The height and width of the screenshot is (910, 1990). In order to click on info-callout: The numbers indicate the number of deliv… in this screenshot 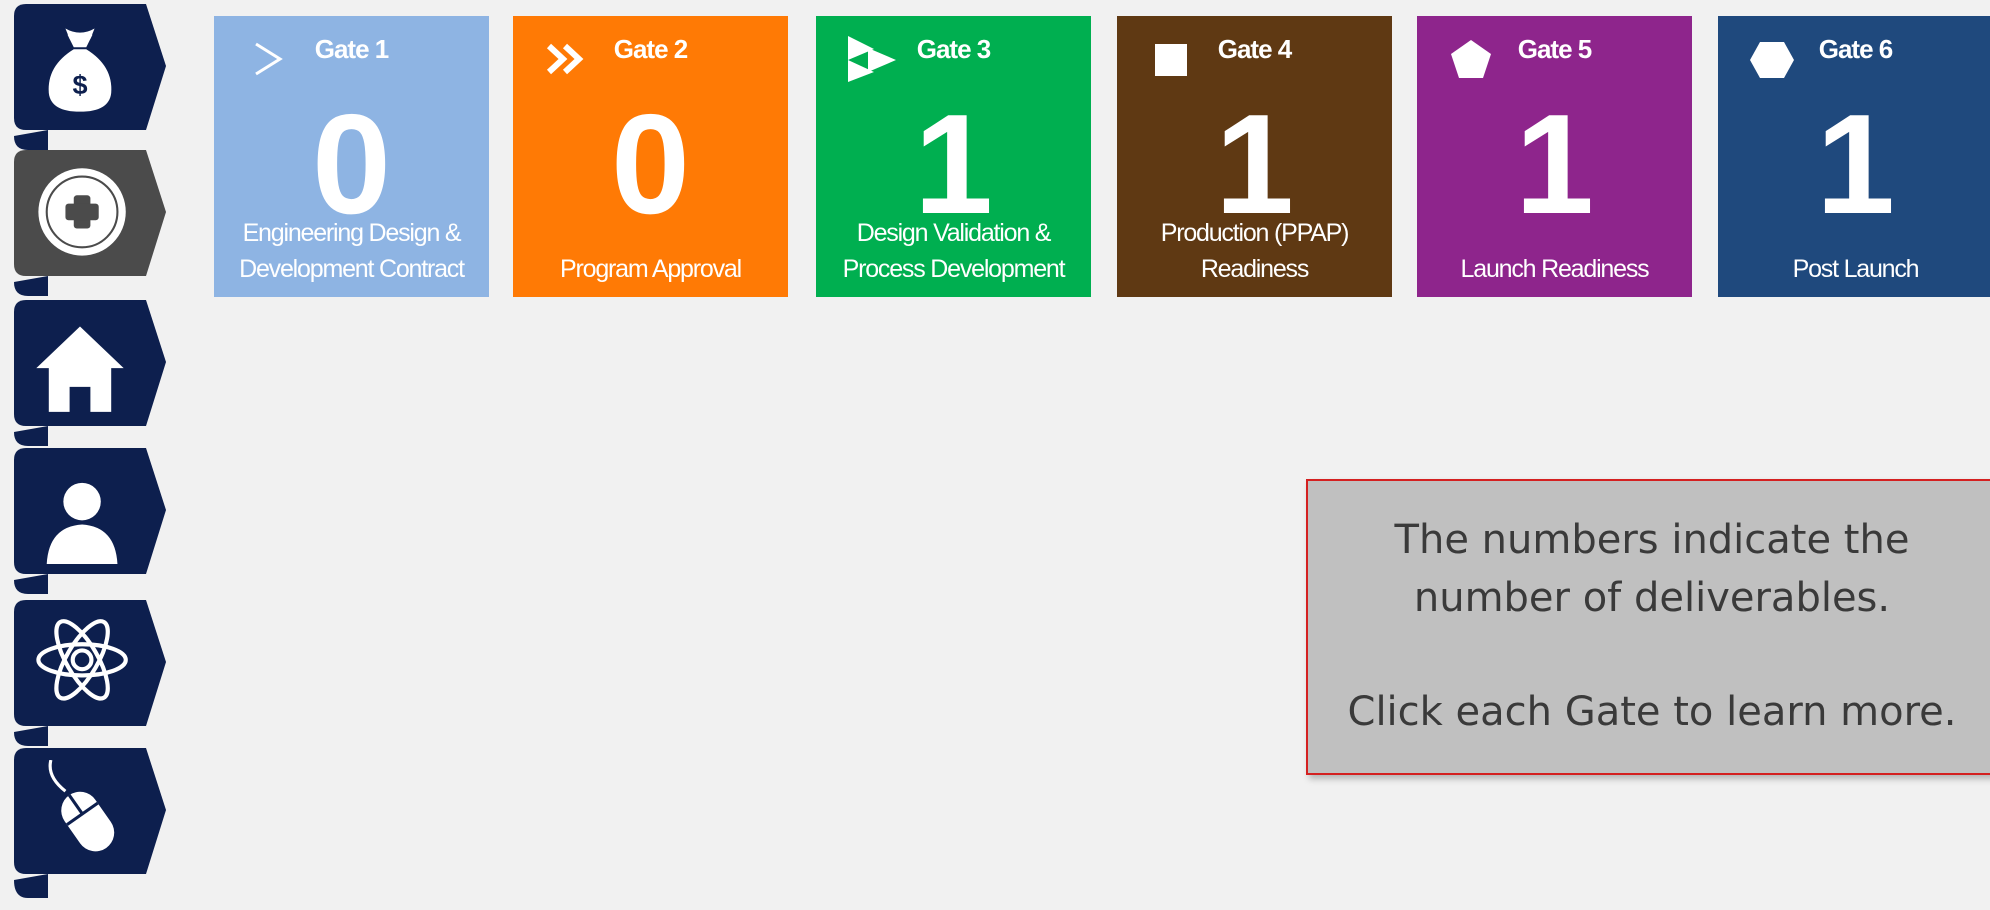, I will do `click(1648, 627)`.